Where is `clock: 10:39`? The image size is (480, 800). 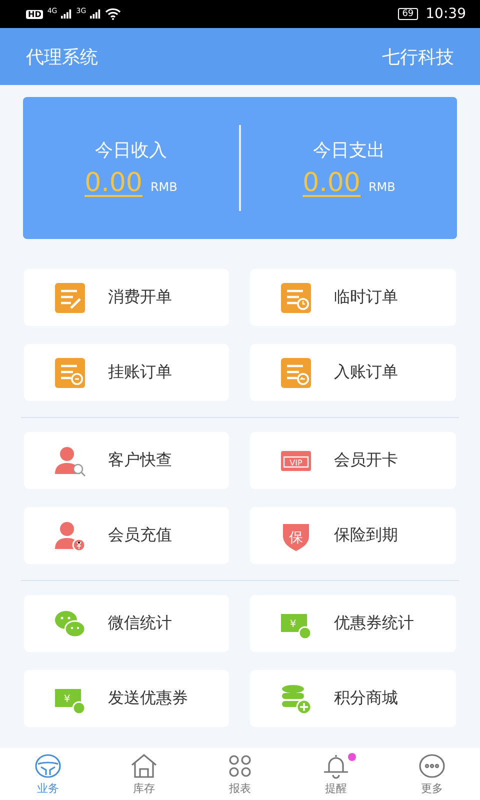 clock: 10:39 is located at coordinates (446, 14).